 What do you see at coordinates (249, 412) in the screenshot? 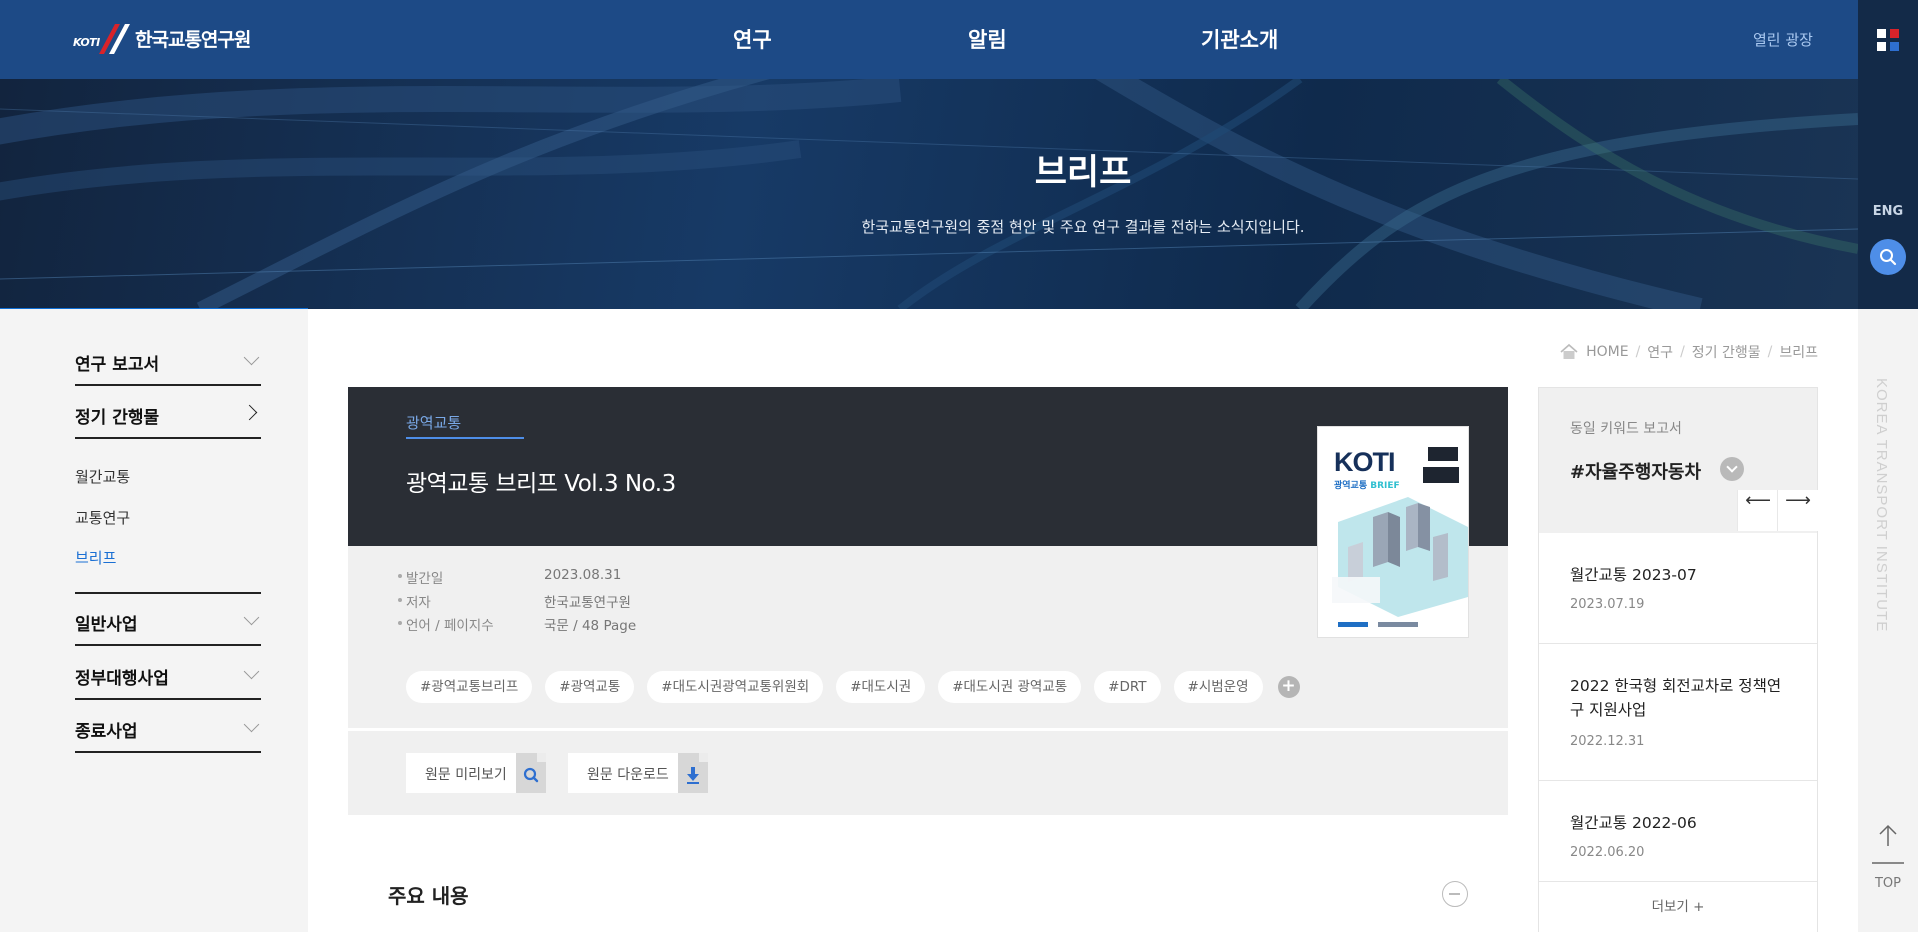
I see `chevron-right-icon` at bounding box center [249, 412].